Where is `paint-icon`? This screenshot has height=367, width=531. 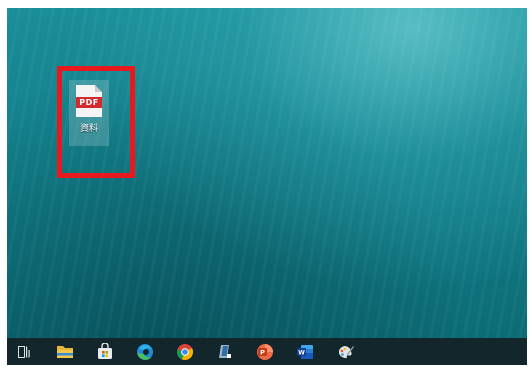 paint-icon is located at coordinates (346, 351).